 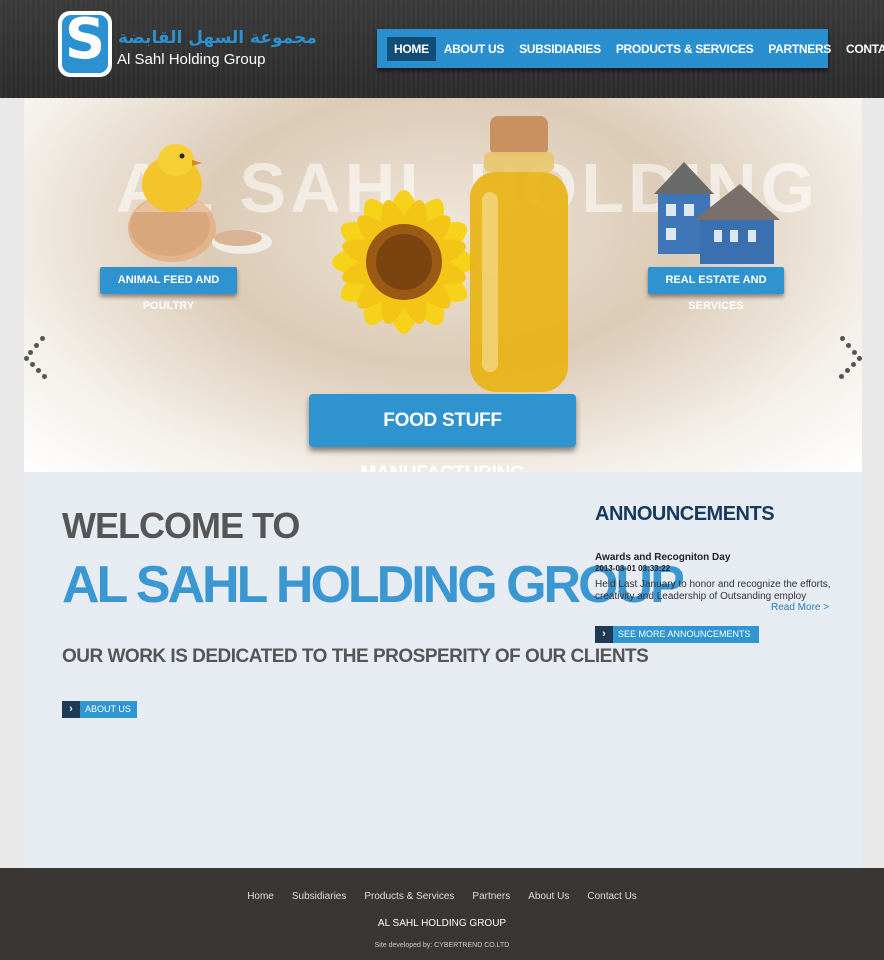 What do you see at coordinates (409, 896) in the screenshot?
I see `footer-link-products-services: Products & Services` at bounding box center [409, 896].